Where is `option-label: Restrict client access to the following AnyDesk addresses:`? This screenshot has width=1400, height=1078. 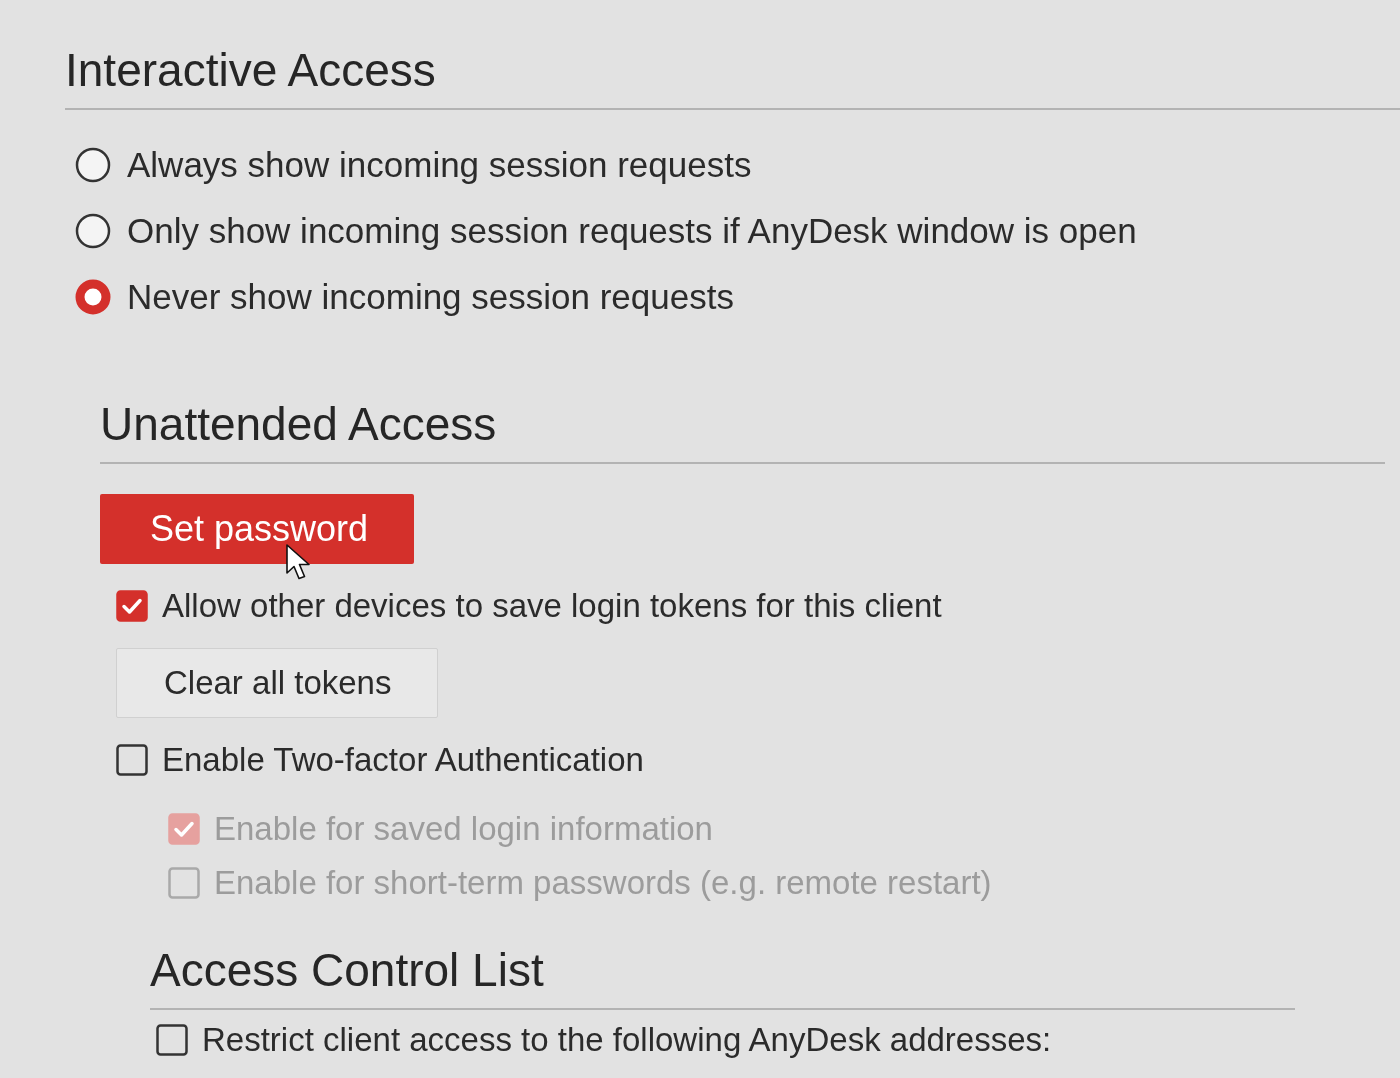
option-label: Restrict client access to the following AnyDesk addresses: is located at coordinates (627, 1040).